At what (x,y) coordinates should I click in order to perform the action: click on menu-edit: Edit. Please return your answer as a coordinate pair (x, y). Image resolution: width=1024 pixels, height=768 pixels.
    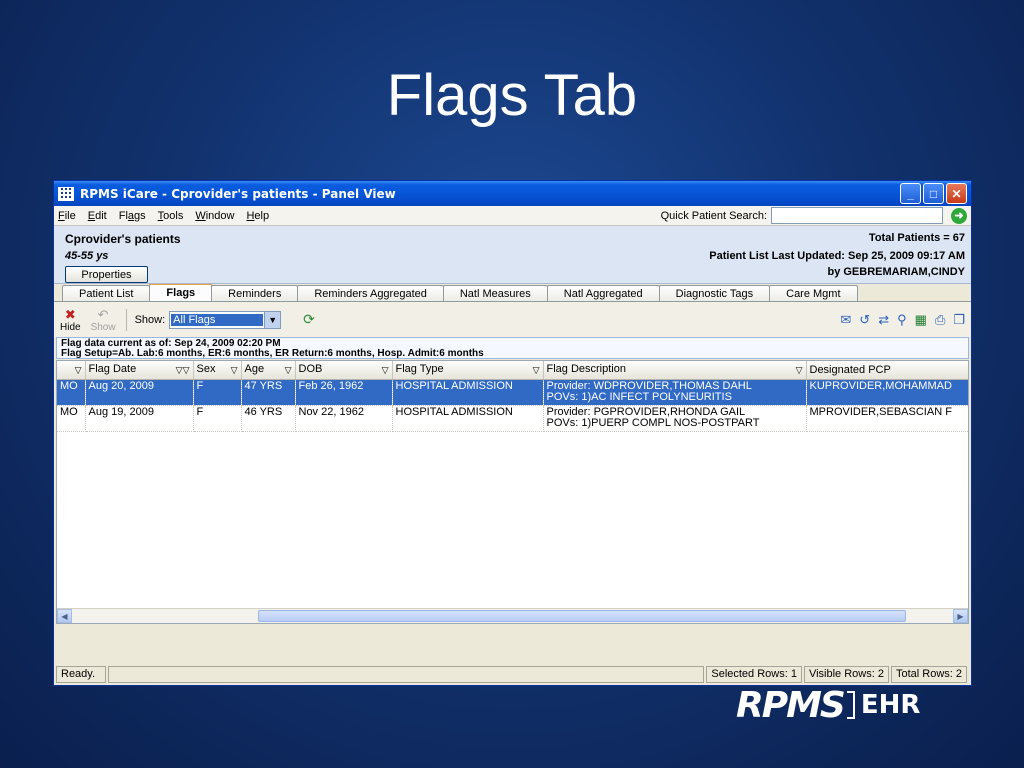
    Looking at the image, I should click on (97, 216).